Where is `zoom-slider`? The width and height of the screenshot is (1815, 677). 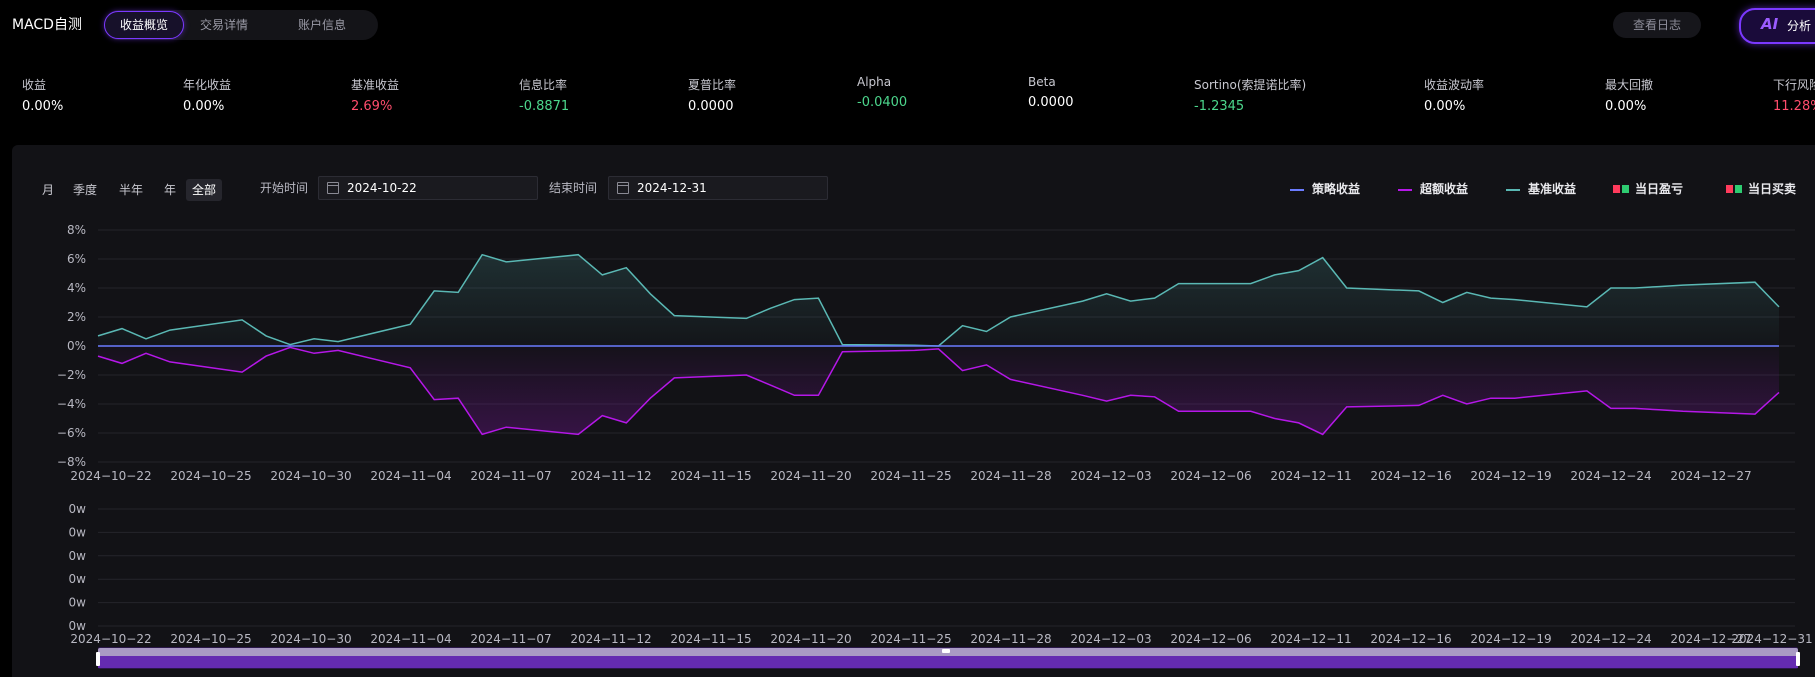 zoom-slider is located at coordinates (948, 658).